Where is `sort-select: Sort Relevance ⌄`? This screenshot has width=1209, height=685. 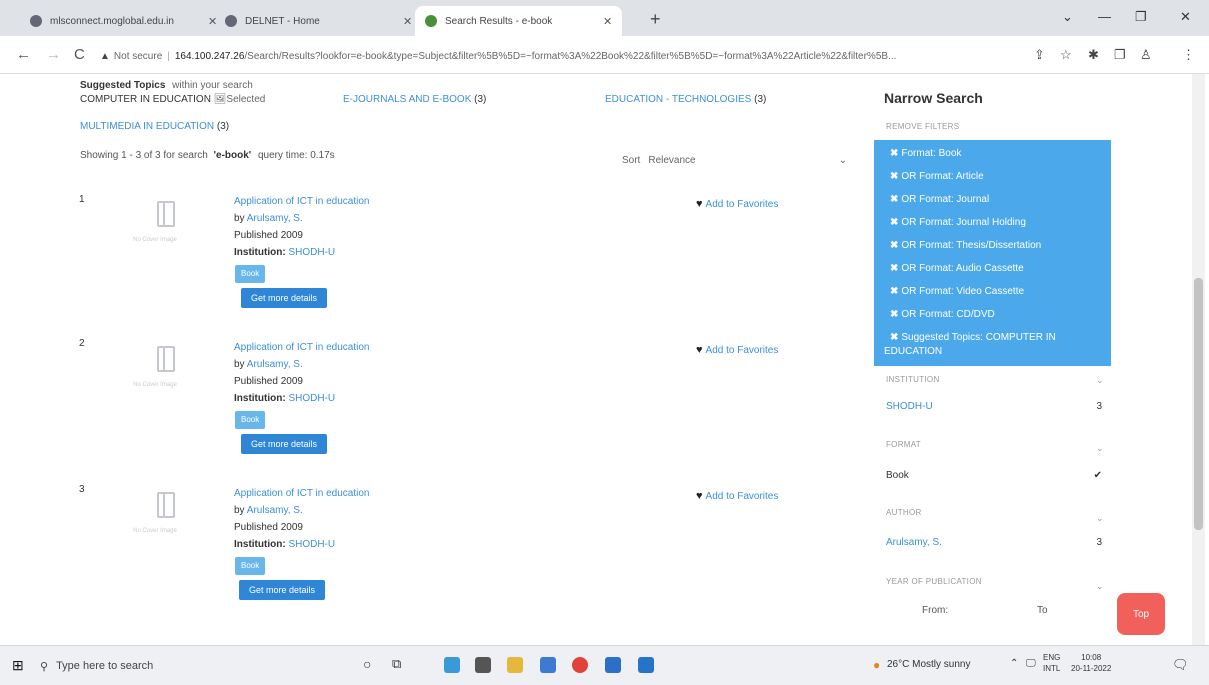
sort-select: Sort Relevance ⌄ is located at coordinates (734, 160).